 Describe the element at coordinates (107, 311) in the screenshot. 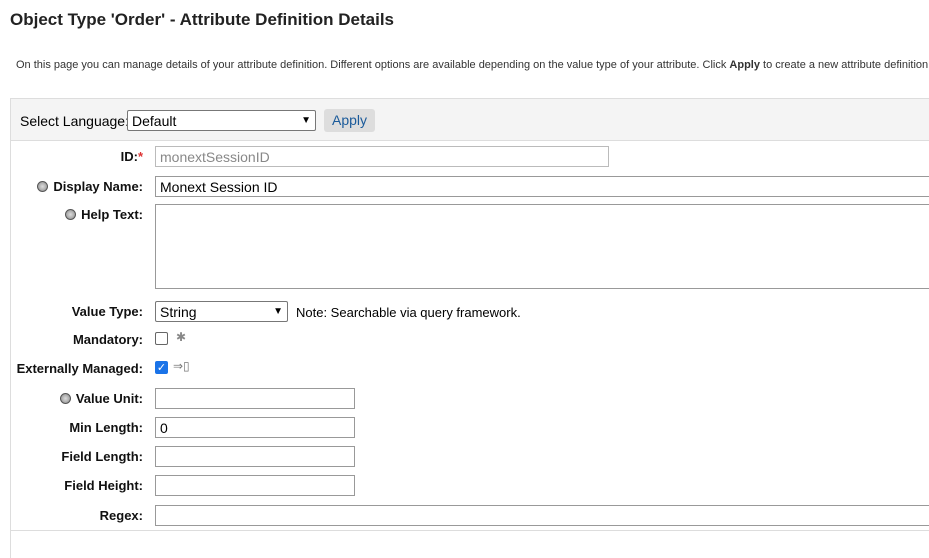

I see `value-type-label: Value Type:` at that location.